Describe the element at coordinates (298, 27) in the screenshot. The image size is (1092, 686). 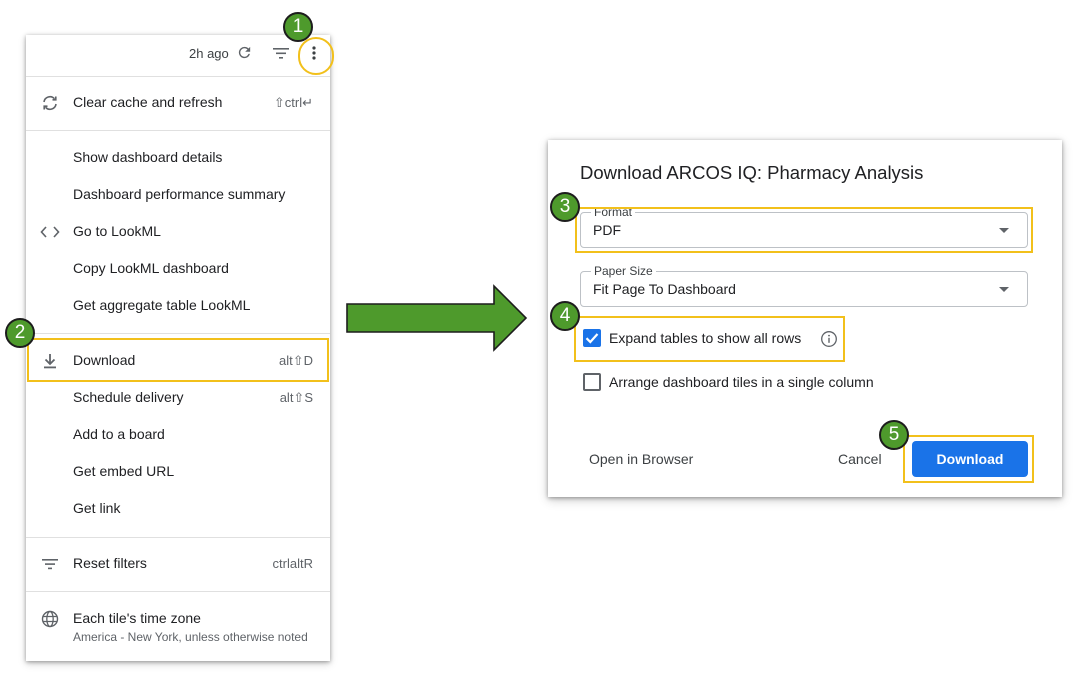
I see `step-badge-1: 1` at that location.